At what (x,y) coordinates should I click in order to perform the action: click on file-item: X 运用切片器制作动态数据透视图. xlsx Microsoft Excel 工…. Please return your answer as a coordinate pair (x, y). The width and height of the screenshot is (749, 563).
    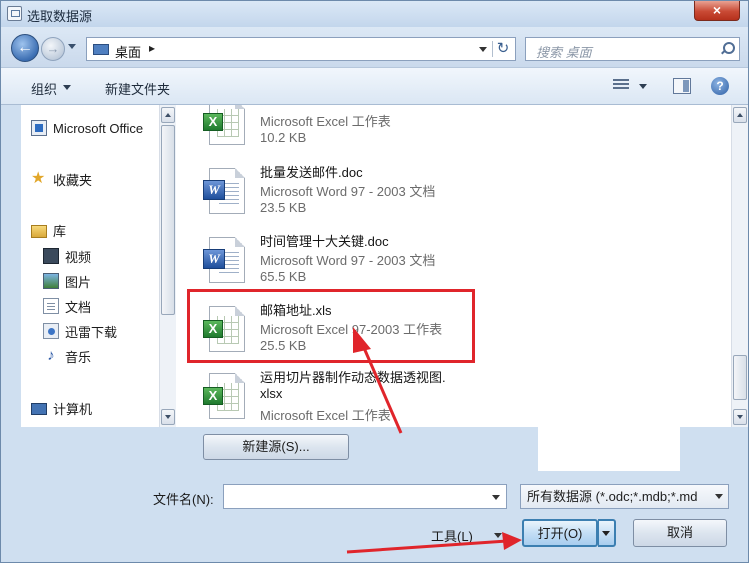
    Looking at the image, I should click on (351, 397).